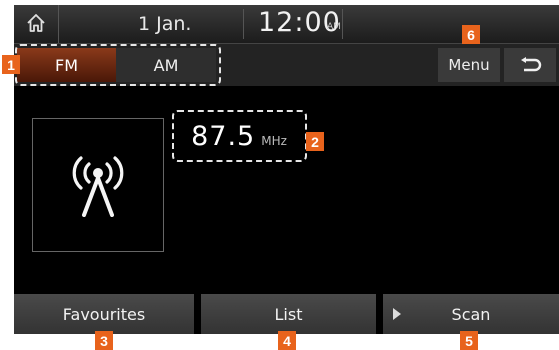 Image resolution: width=559 pixels, height=350 pixels. I want to click on antenna-icon, so click(98, 186).